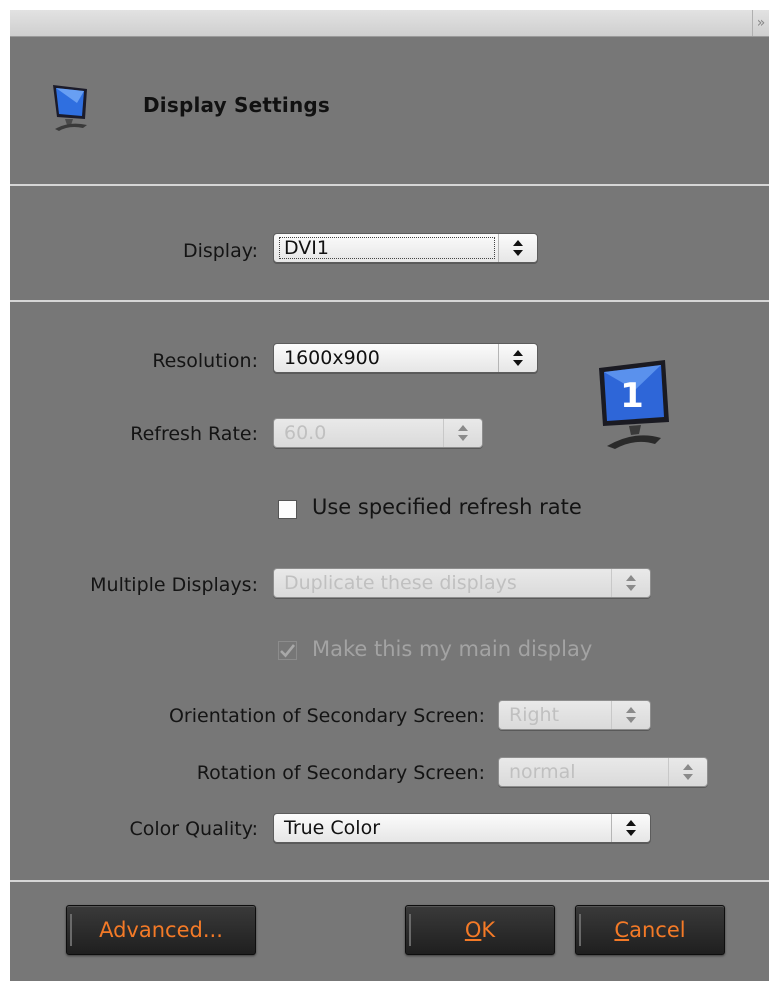 The image size is (769, 981). Describe the element at coordinates (193, 829) in the screenshot. I see `color-quality-label: Color Quality:` at that location.